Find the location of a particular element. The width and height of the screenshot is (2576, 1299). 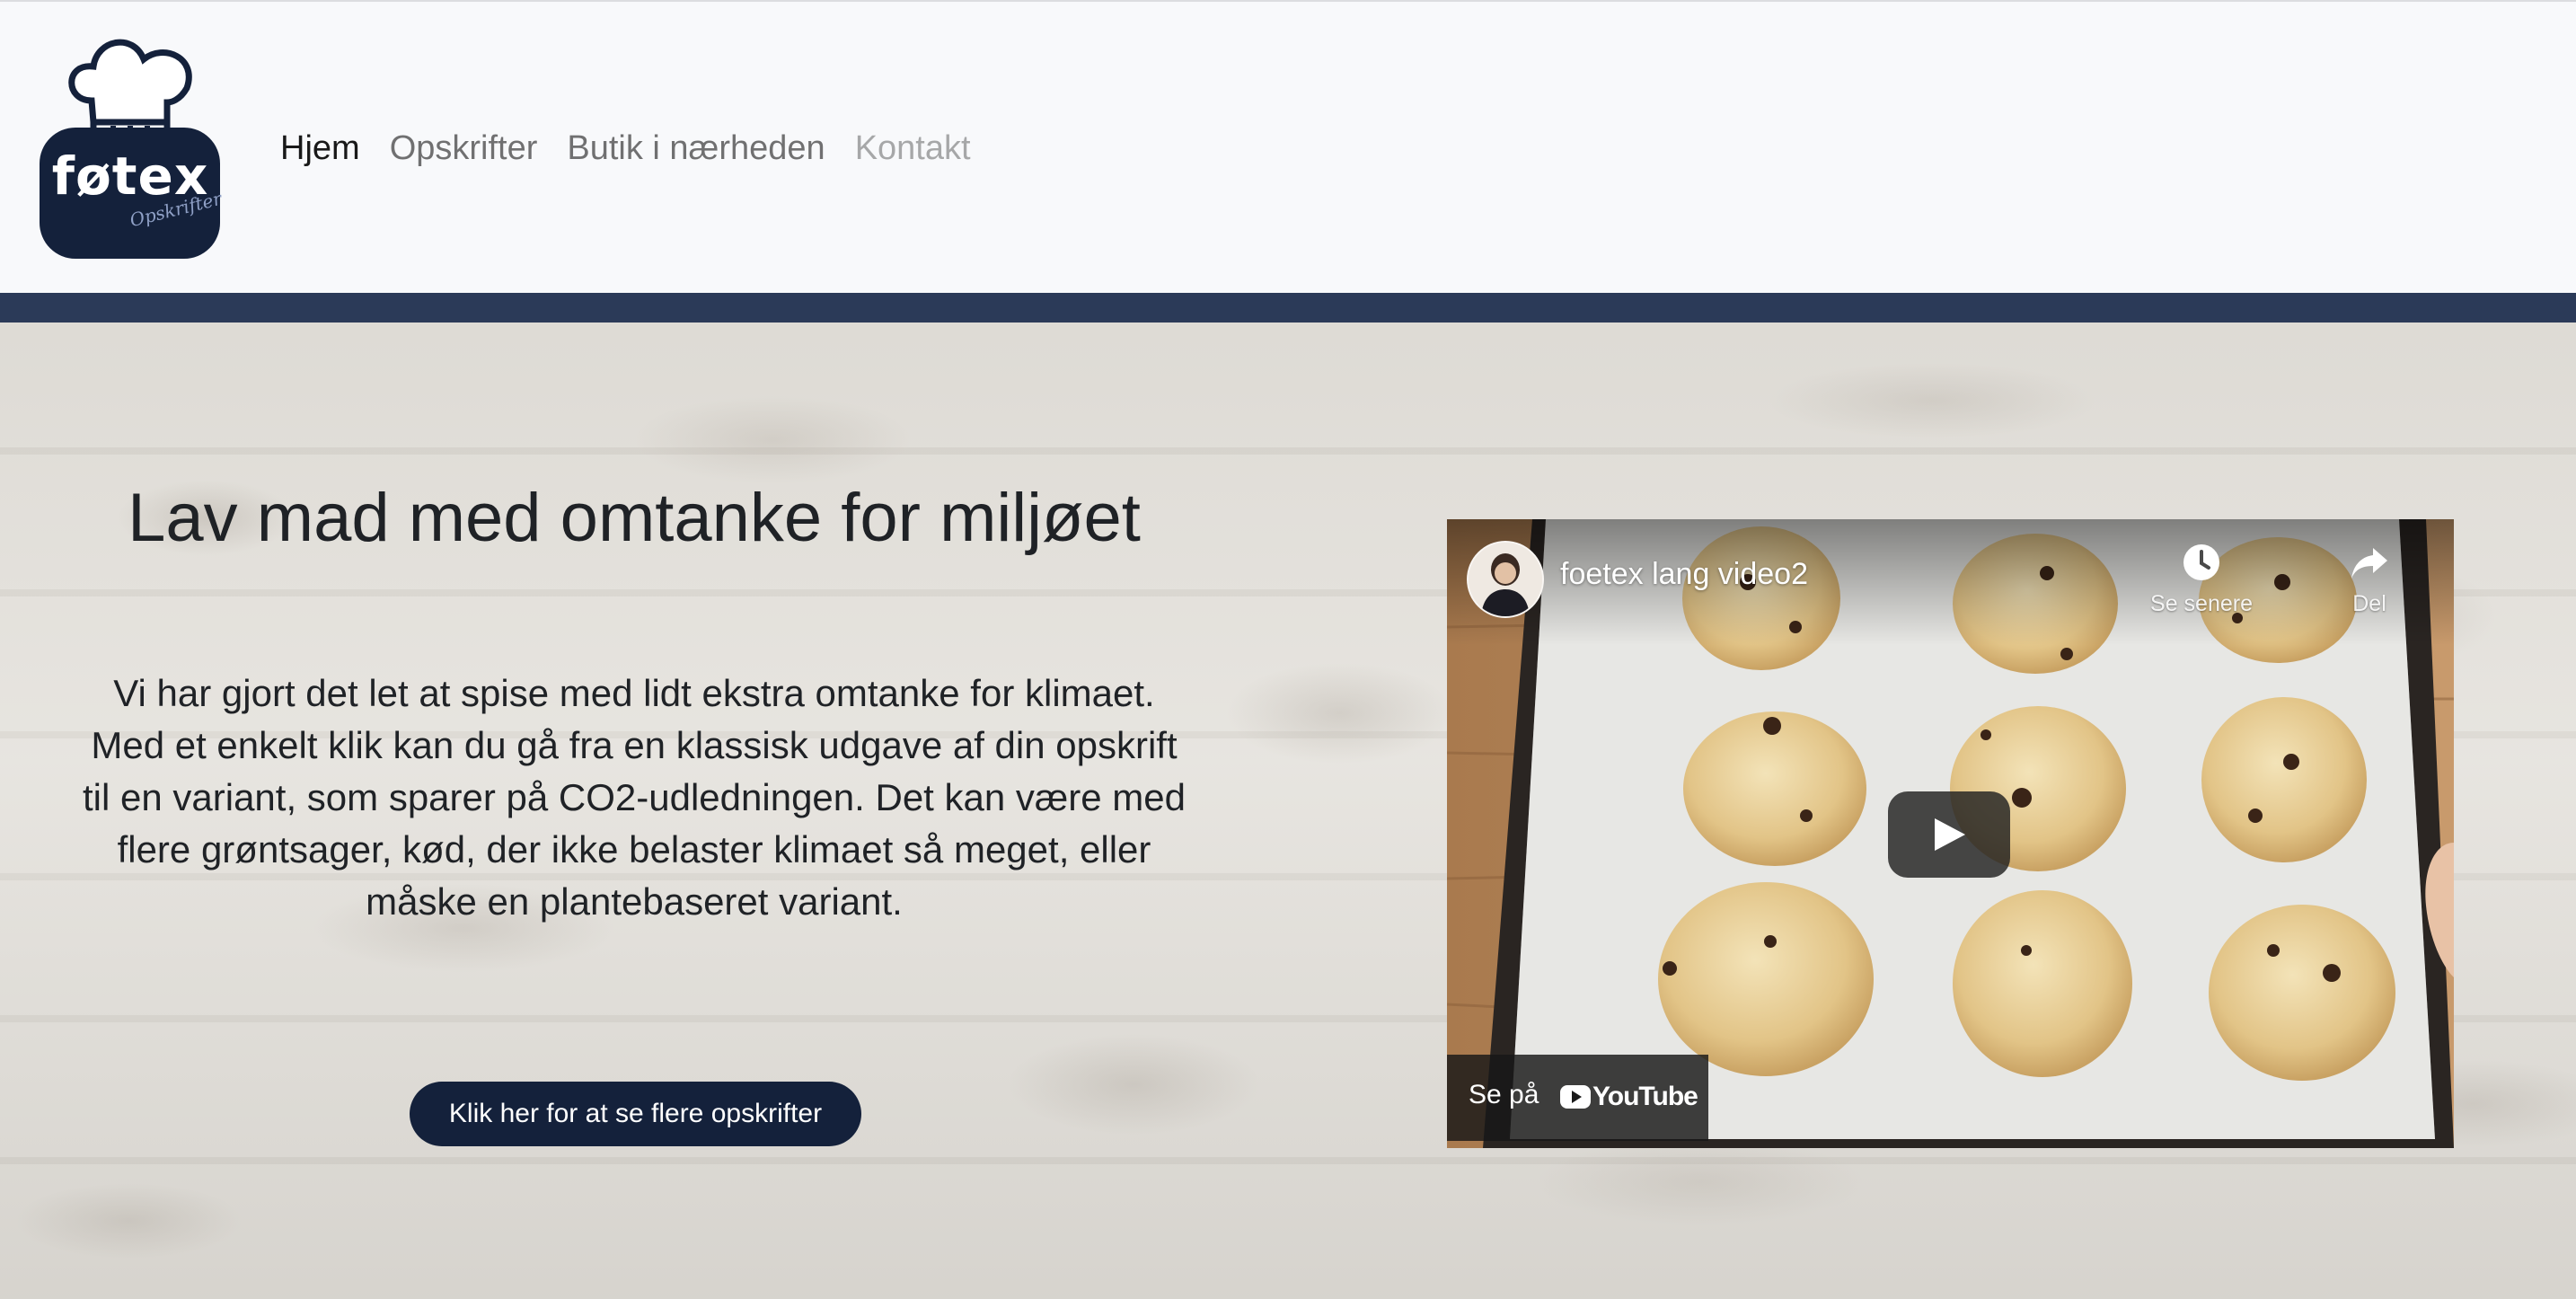

header-accent-band is located at coordinates (1288, 308).